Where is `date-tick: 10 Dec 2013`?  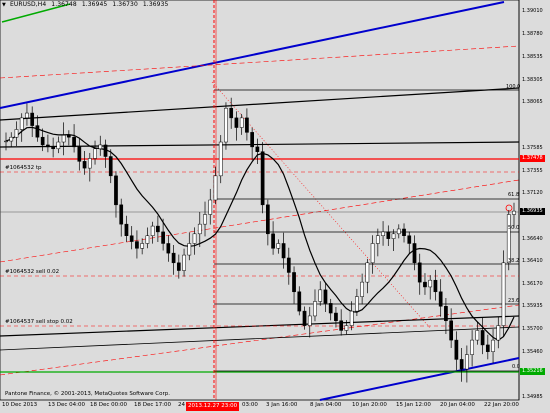
date-tick: 10 Dec 2013 is located at coordinates (20, 405).